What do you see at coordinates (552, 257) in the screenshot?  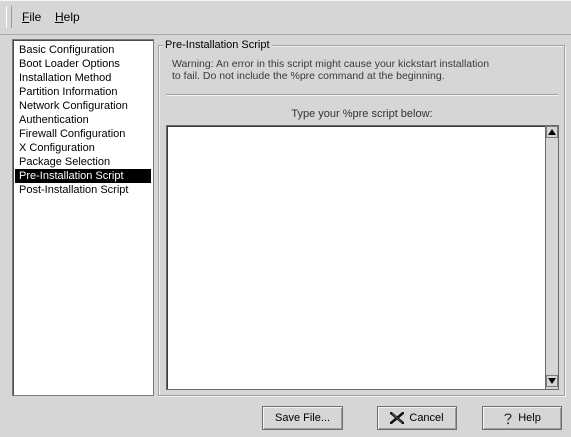 I see `script-scrollbar` at bounding box center [552, 257].